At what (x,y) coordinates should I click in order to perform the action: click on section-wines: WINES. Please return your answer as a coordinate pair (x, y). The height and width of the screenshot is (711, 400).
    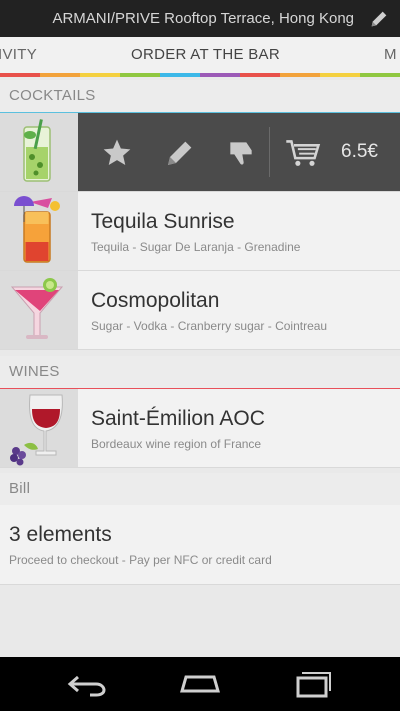
    Looking at the image, I should click on (200, 372).